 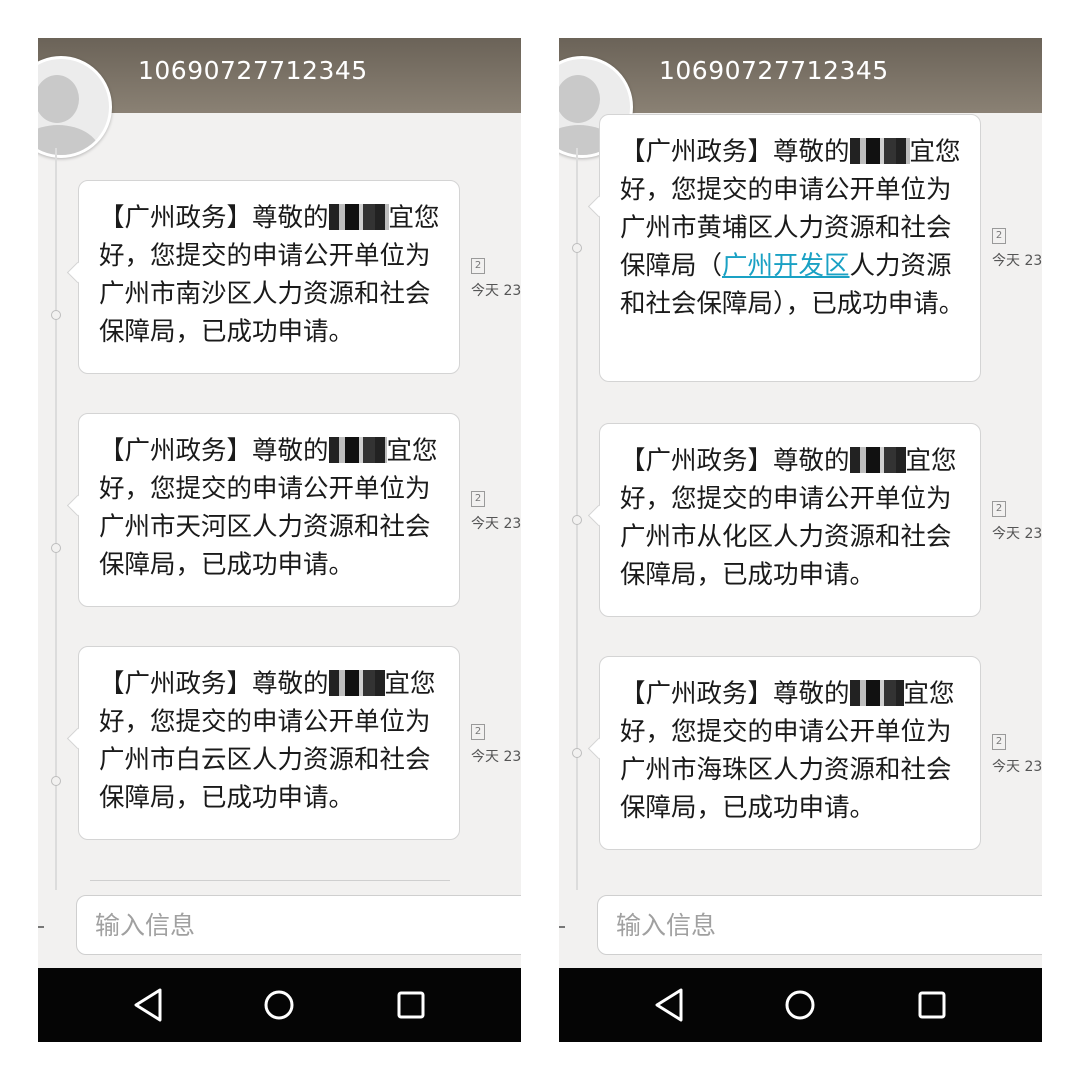 I want to click on district-link: 广州开发区, so click(x=786, y=266).